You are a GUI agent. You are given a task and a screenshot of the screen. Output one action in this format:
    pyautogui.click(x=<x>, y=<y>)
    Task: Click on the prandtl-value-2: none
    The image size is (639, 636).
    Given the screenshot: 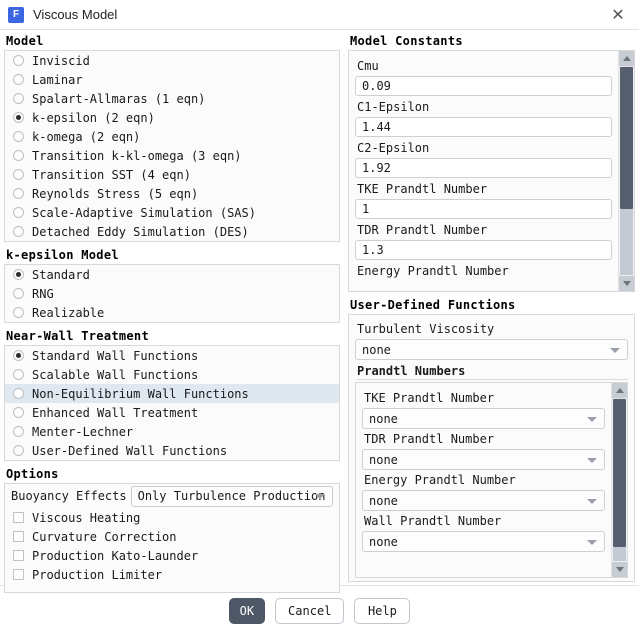 What is the action you would take?
    pyautogui.click(x=383, y=500)
    